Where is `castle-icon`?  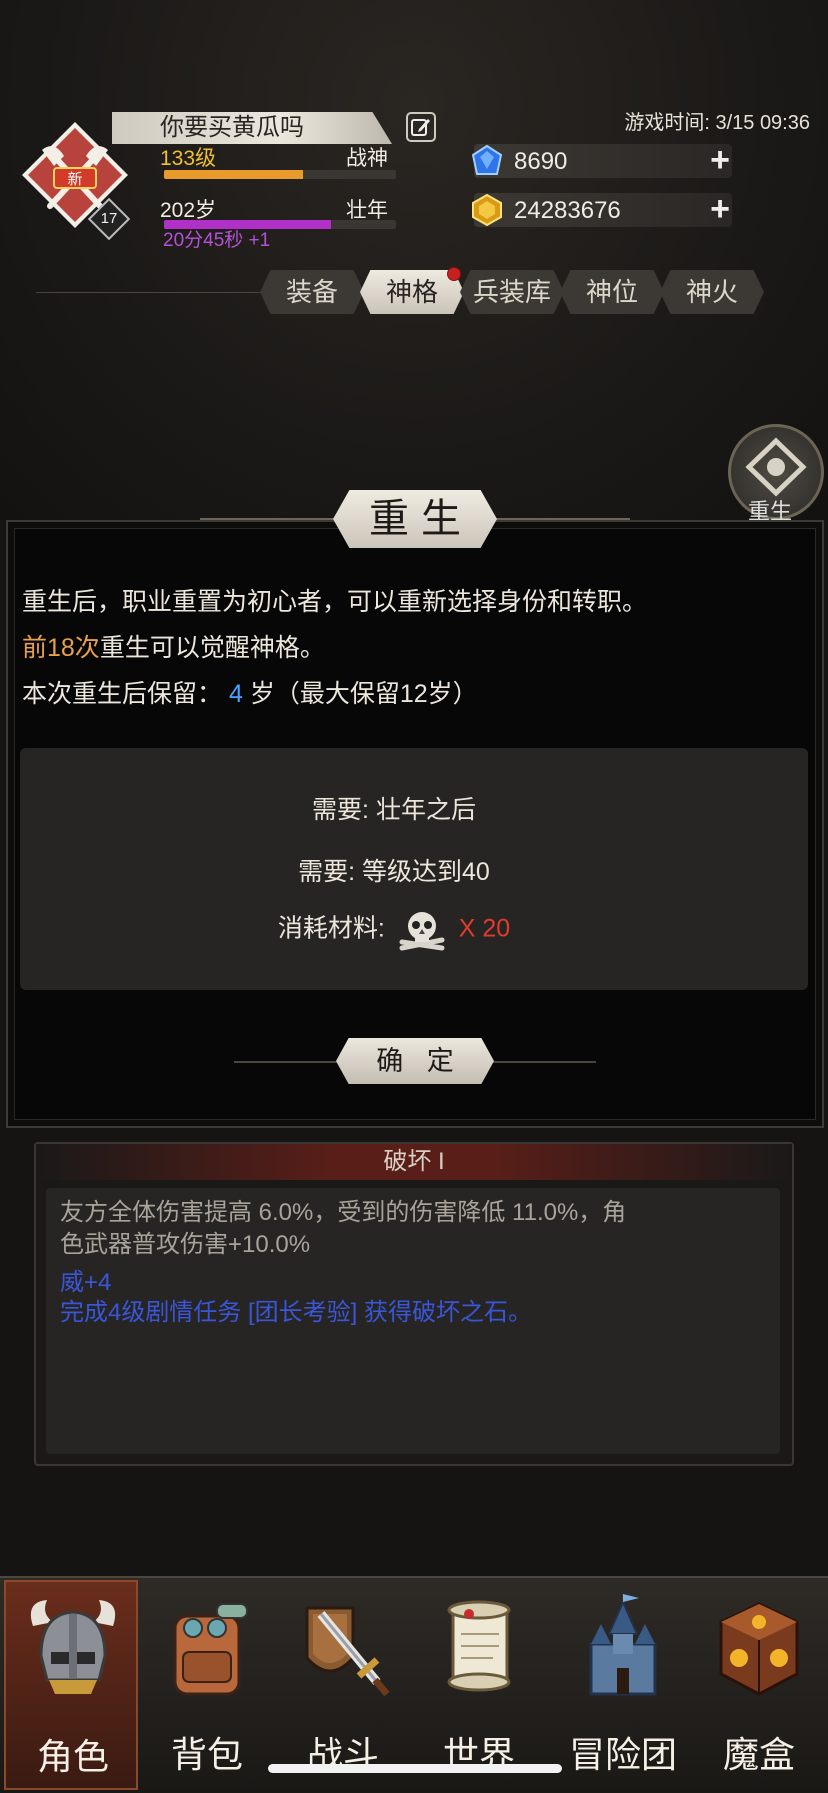
castle-icon is located at coordinates (623, 1645).